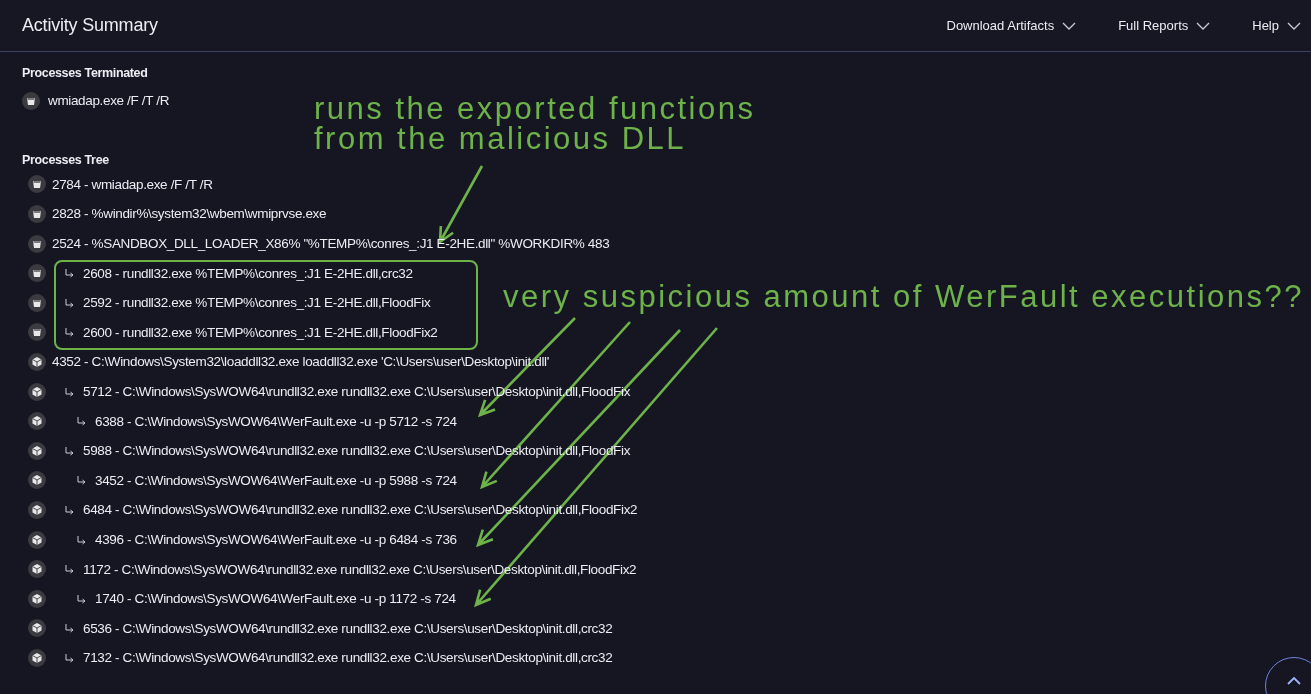  Describe the element at coordinates (903, 297) in the screenshot. I see `annotation-text: very suspicious amount of WerFault executions??` at that location.